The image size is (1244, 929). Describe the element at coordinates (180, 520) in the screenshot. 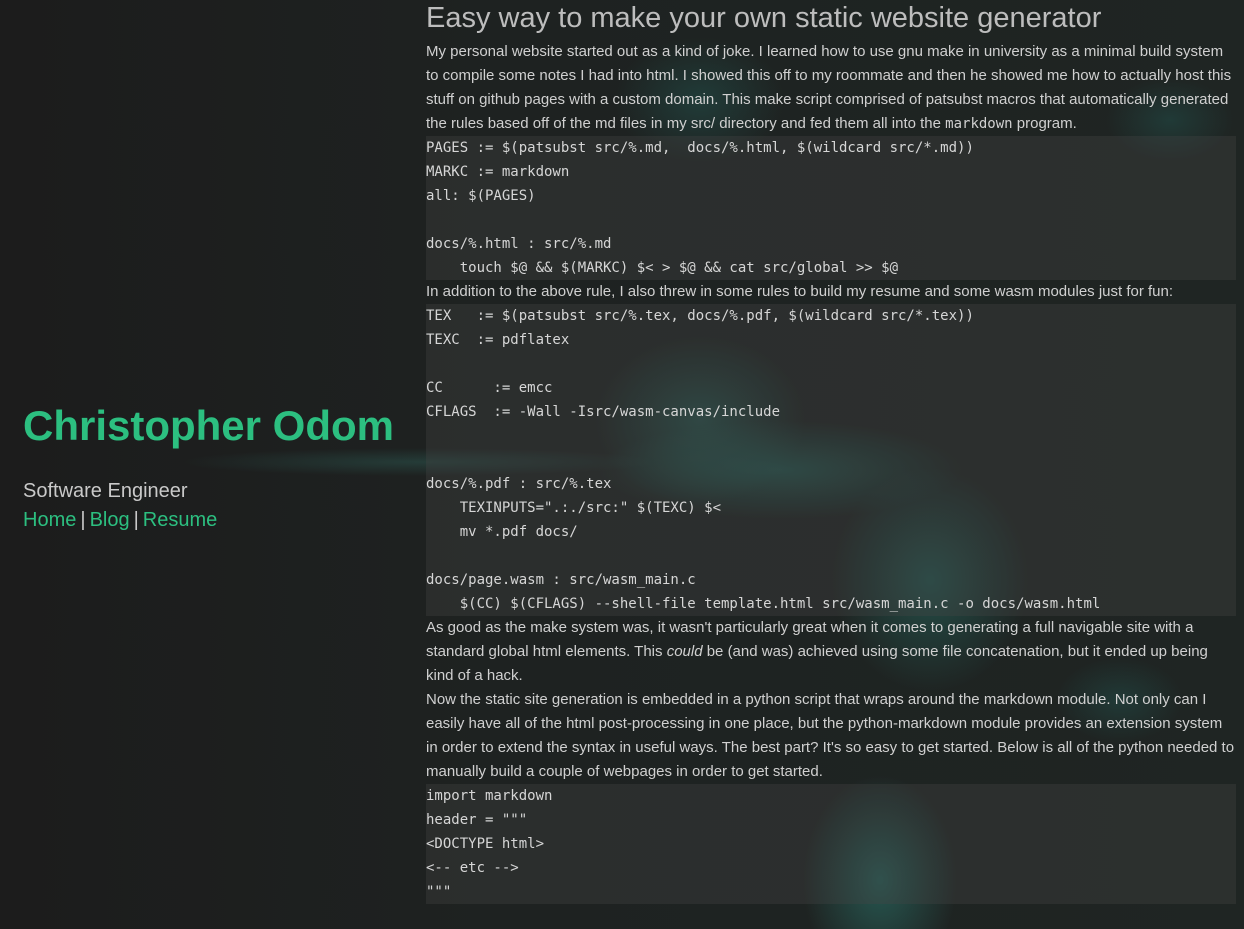

I see `nav-resume-link: Resume` at that location.